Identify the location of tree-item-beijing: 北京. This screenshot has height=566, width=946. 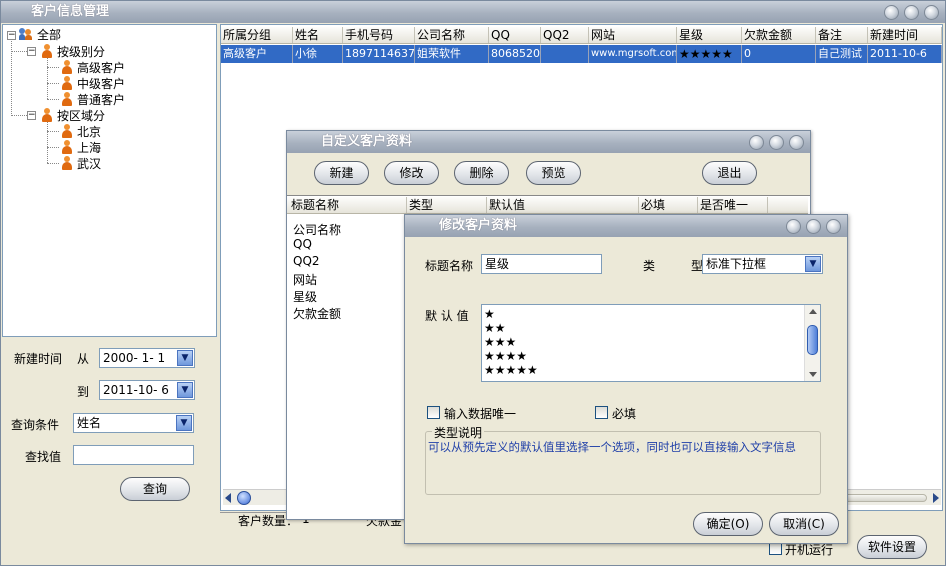
(81, 132).